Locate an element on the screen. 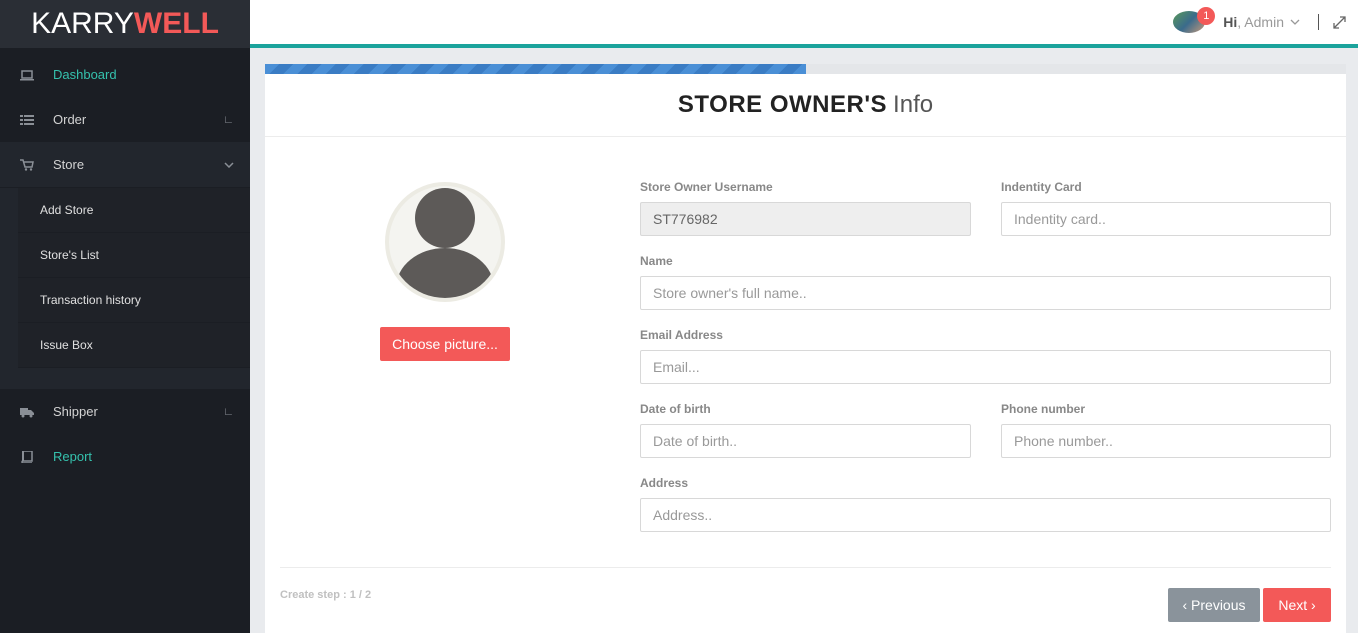  next-button: Next › is located at coordinates (1297, 605).